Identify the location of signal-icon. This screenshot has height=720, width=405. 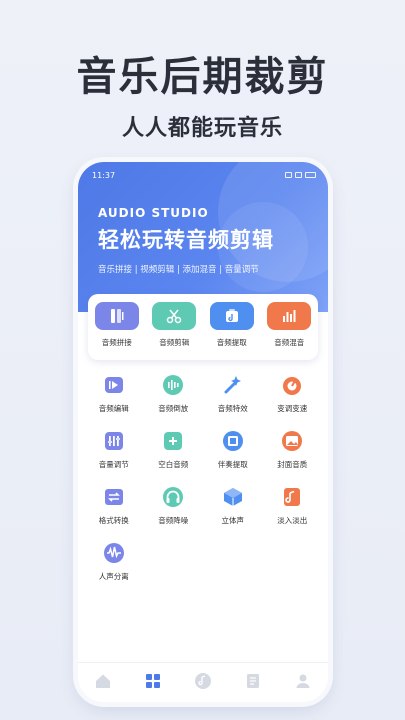
(288, 175).